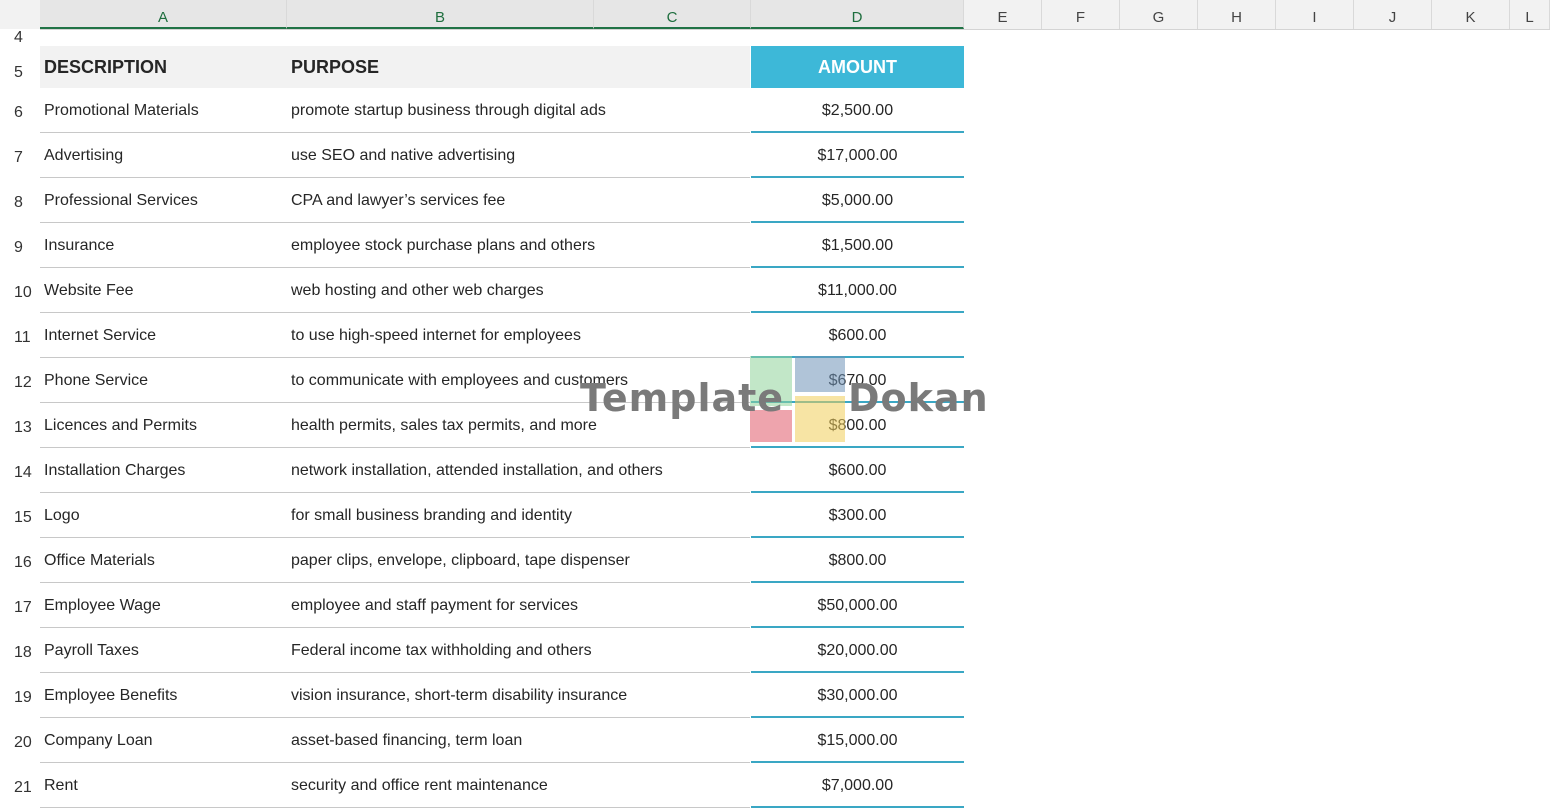 This screenshot has height=808, width=1550. Describe the element at coordinates (431, 515) in the screenshot. I see `cell-purpose: for small business branding and identity` at that location.